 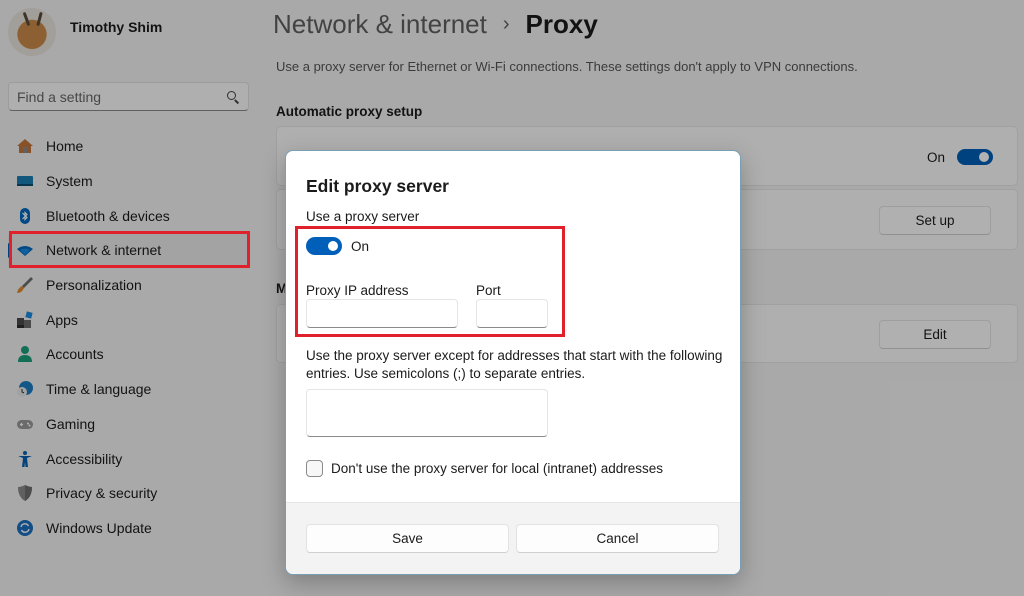 I want to click on save-button: Save, so click(x=407, y=538).